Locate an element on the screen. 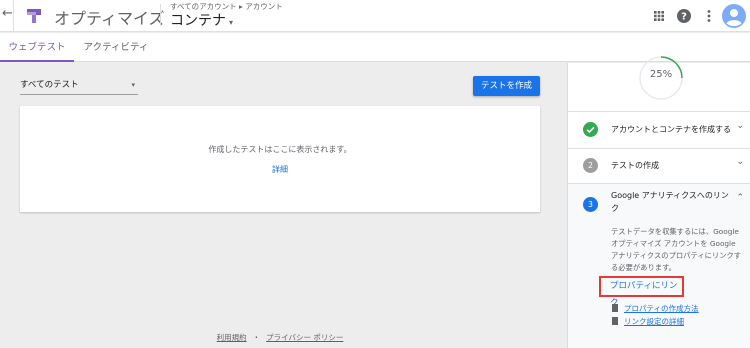 The width and height of the screenshot is (750, 348). tab-web-tests: ウェブテスト is located at coordinates (37, 47).